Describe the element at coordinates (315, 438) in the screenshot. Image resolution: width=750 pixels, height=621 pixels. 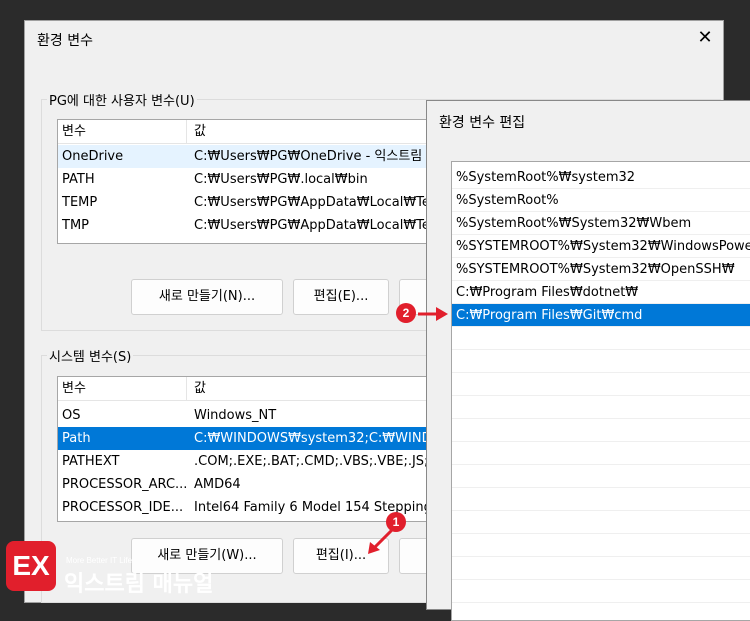
I see `row-value: C:₩WINDOWS₩system32;C:₩WINDO` at that location.